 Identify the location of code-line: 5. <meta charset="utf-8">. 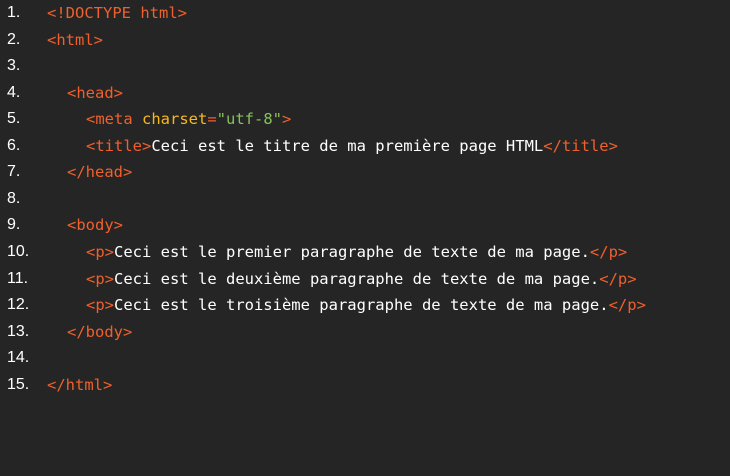
(145, 119).